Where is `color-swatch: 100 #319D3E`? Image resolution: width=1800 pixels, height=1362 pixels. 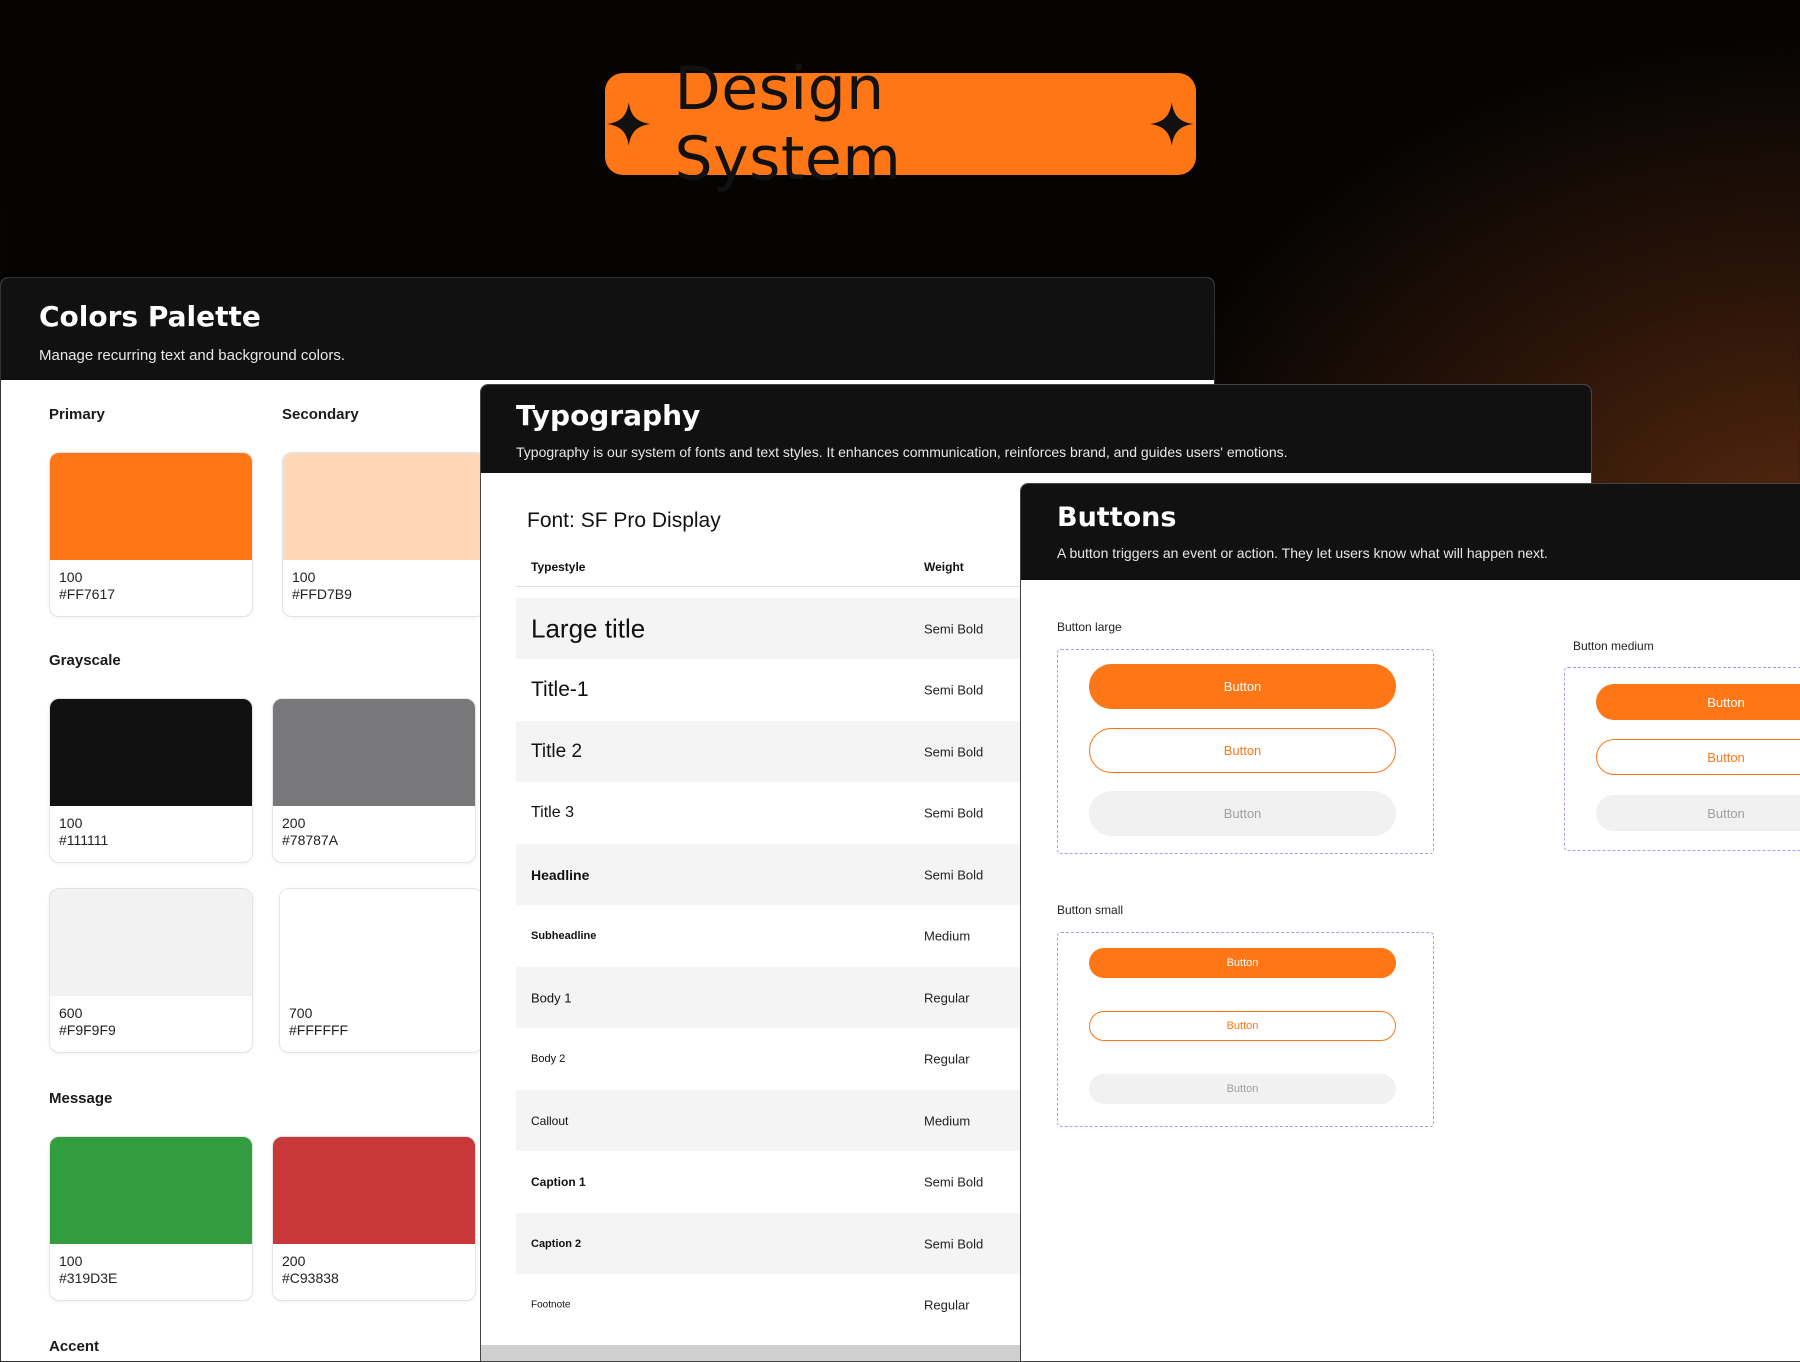 color-swatch: 100 #319D3E is located at coordinates (151, 1218).